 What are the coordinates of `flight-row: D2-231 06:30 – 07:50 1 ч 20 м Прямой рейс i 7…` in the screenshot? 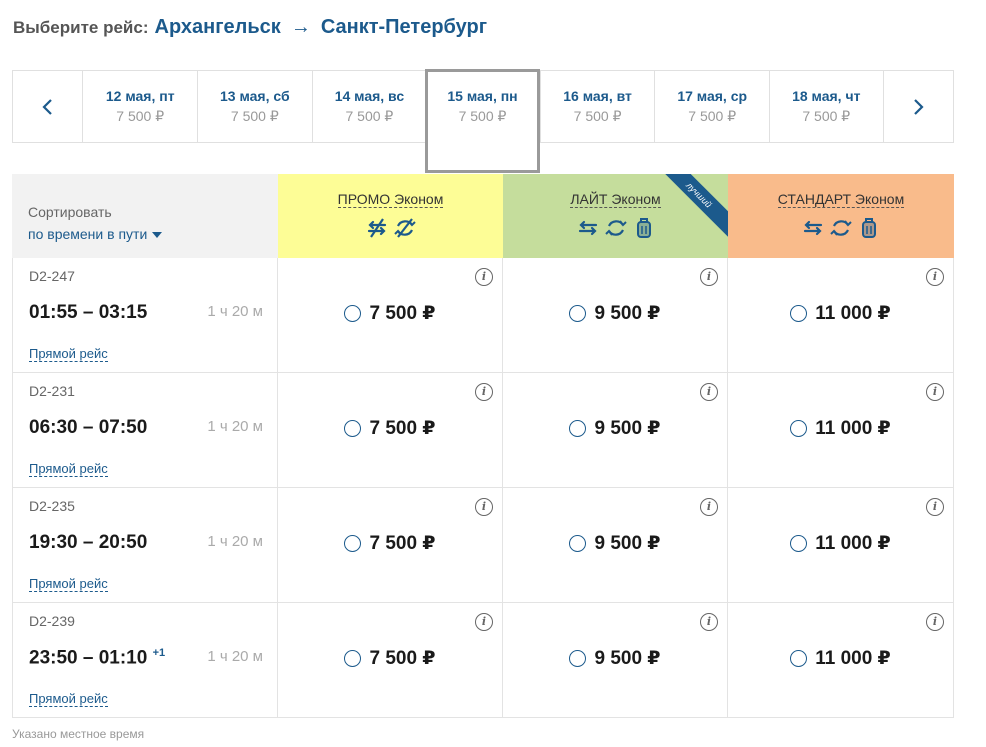 It's located at (483, 430).